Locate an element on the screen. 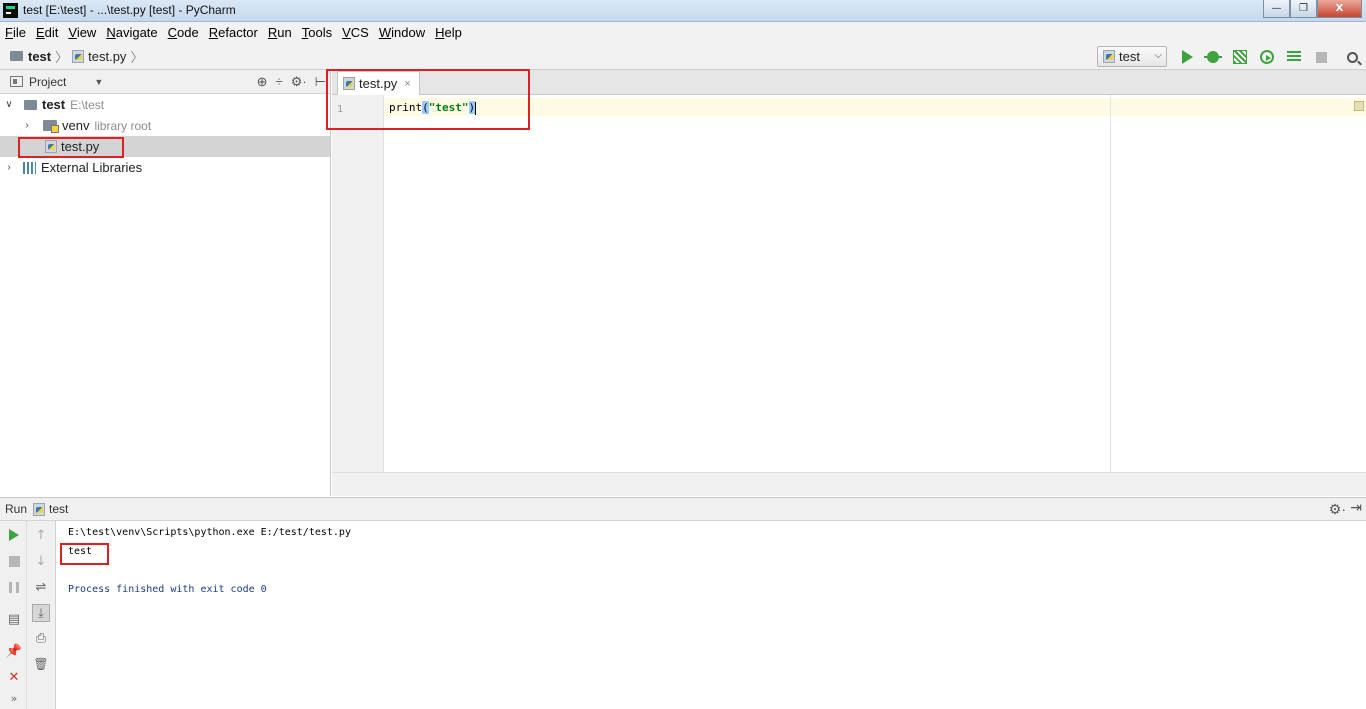 The image size is (1366, 709). concurrency-button is located at coordinates (1294, 57).